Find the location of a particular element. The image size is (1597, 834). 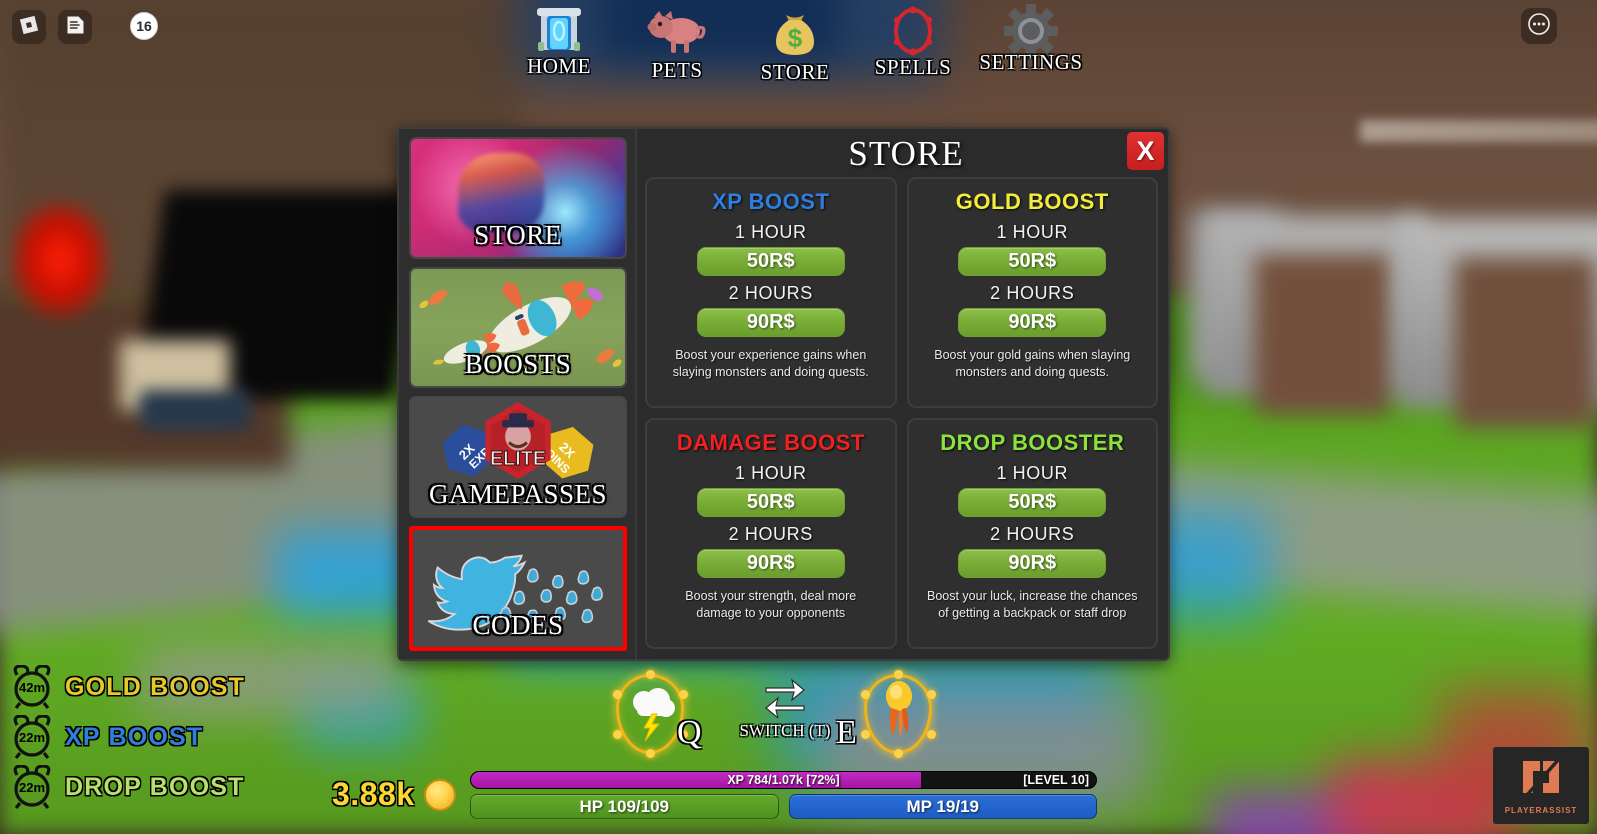

pig-icon is located at coordinates (677, 31).